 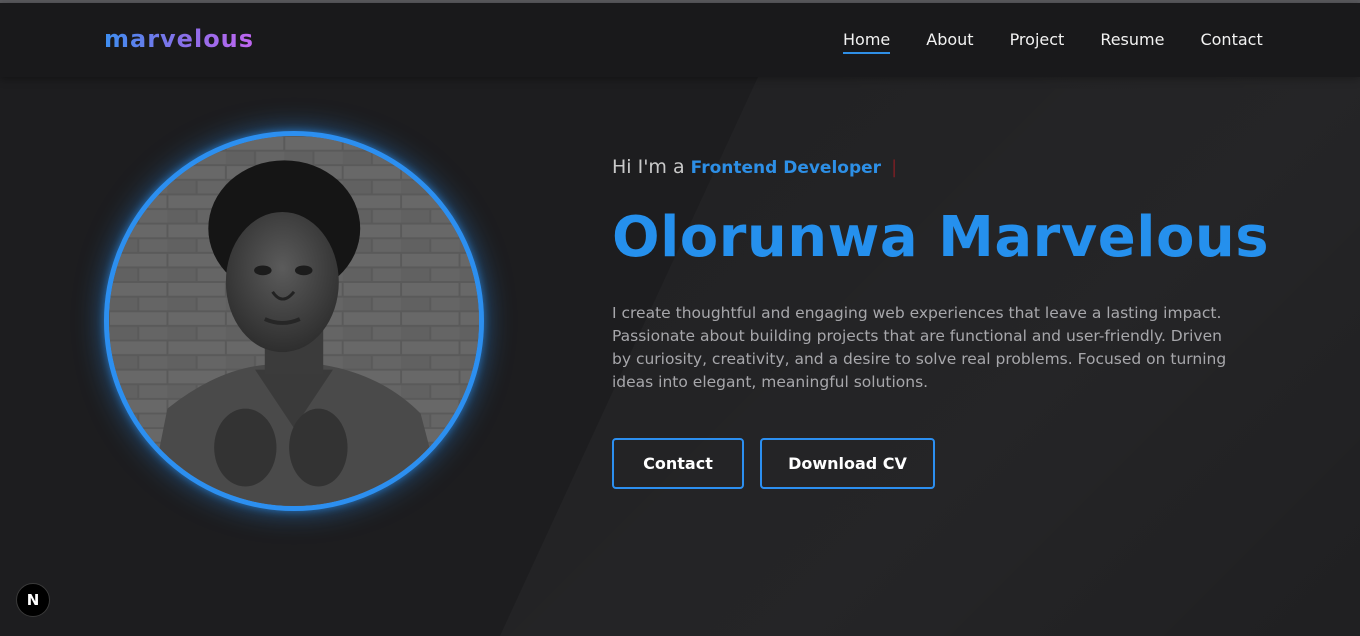 What do you see at coordinates (941, 237) in the screenshot?
I see `hero-name: Olorunwa Marvelous` at bounding box center [941, 237].